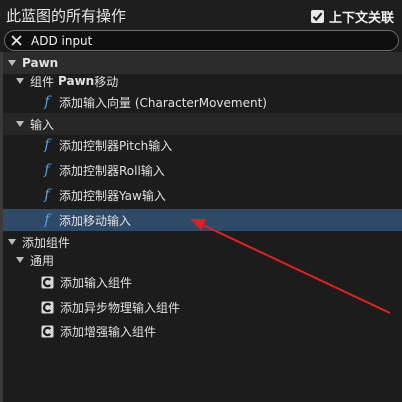 The height and width of the screenshot is (402, 402). I want to click on action-label: 添加异步物理输入组件, so click(120, 307).